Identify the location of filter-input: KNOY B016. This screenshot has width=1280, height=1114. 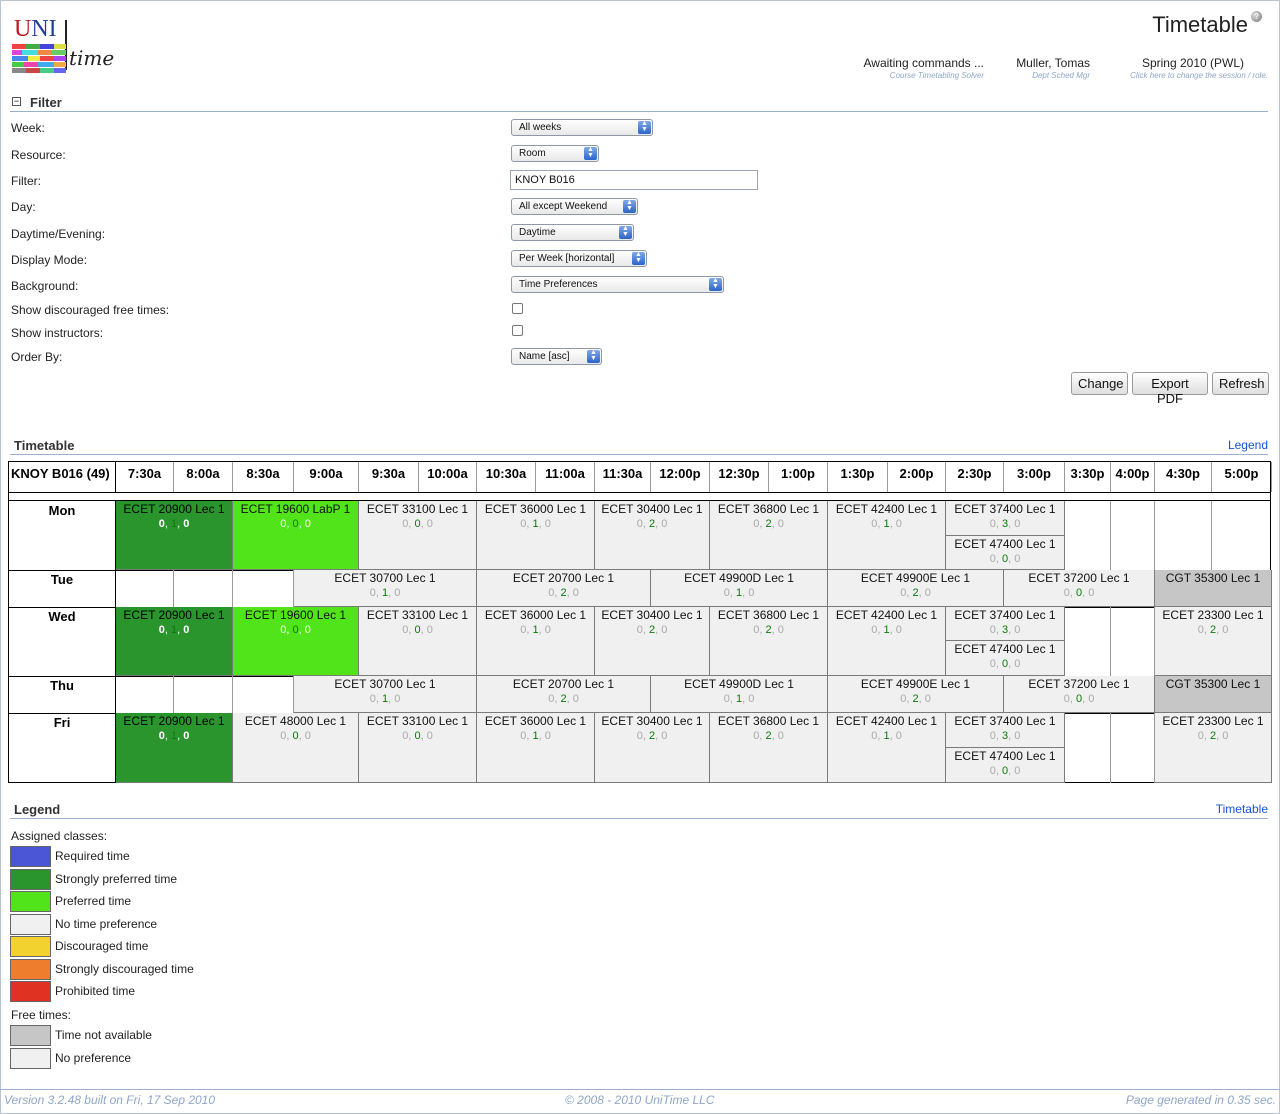
(634, 180).